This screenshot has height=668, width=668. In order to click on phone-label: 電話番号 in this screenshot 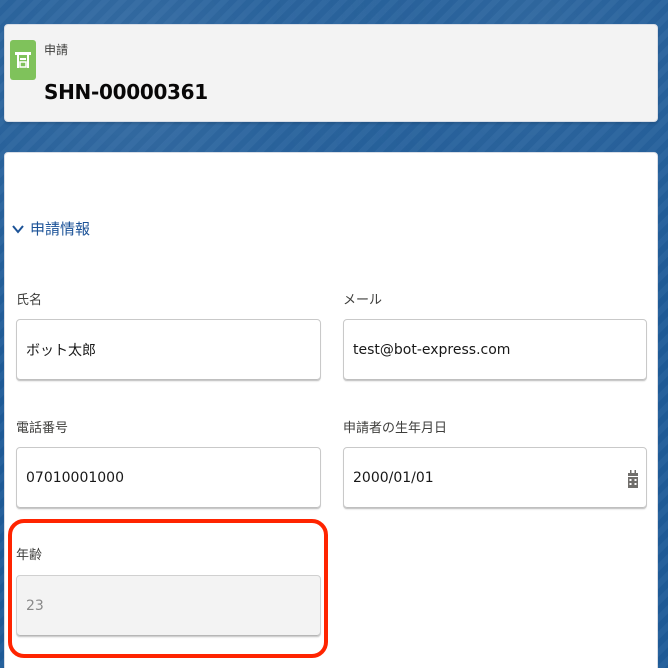, I will do `click(42, 428)`.